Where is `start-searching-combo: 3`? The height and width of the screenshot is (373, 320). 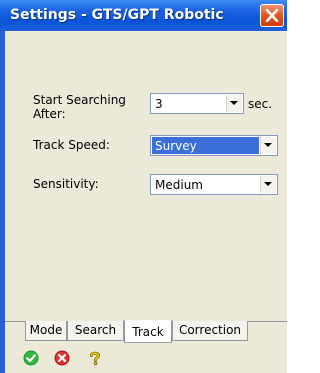
start-searching-combo: 3 is located at coordinates (197, 103).